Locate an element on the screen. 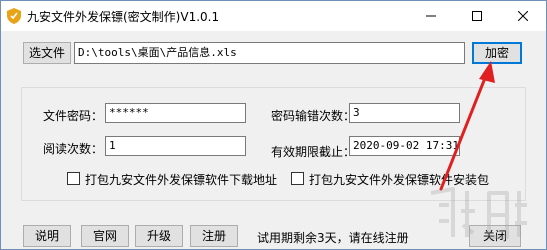 The image size is (547, 250). pack-download-label: 打包九安文件外发保镖软件下载地址 is located at coordinates (181, 180).